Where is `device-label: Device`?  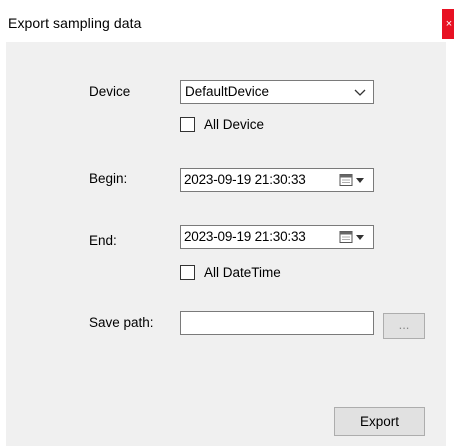 device-label: Device is located at coordinates (110, 91).